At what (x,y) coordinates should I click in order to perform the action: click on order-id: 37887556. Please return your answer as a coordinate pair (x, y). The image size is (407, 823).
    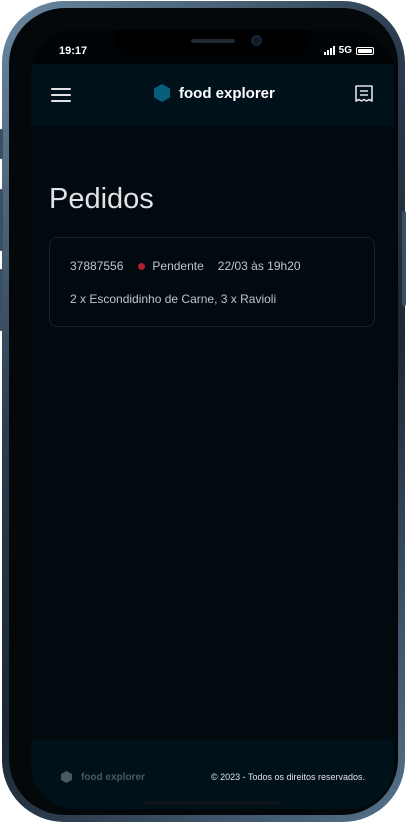
    Looking at the image, I should click on (97, 266).